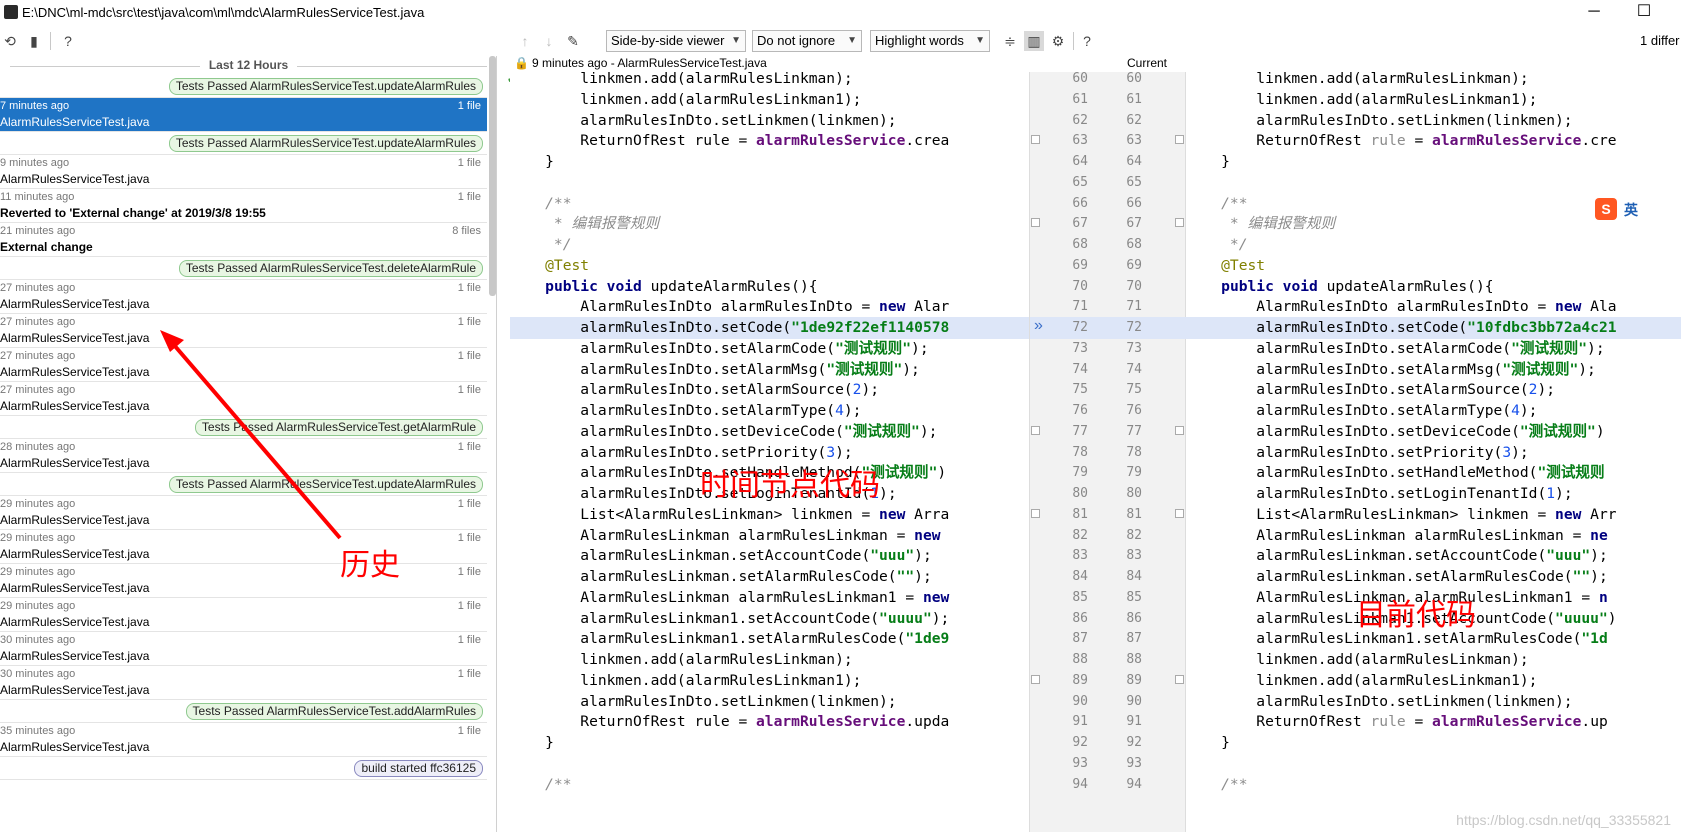  Describe the element at coordinates (370, 565) in the screenshot. I see `annotation-history-label: 历史` at that location.